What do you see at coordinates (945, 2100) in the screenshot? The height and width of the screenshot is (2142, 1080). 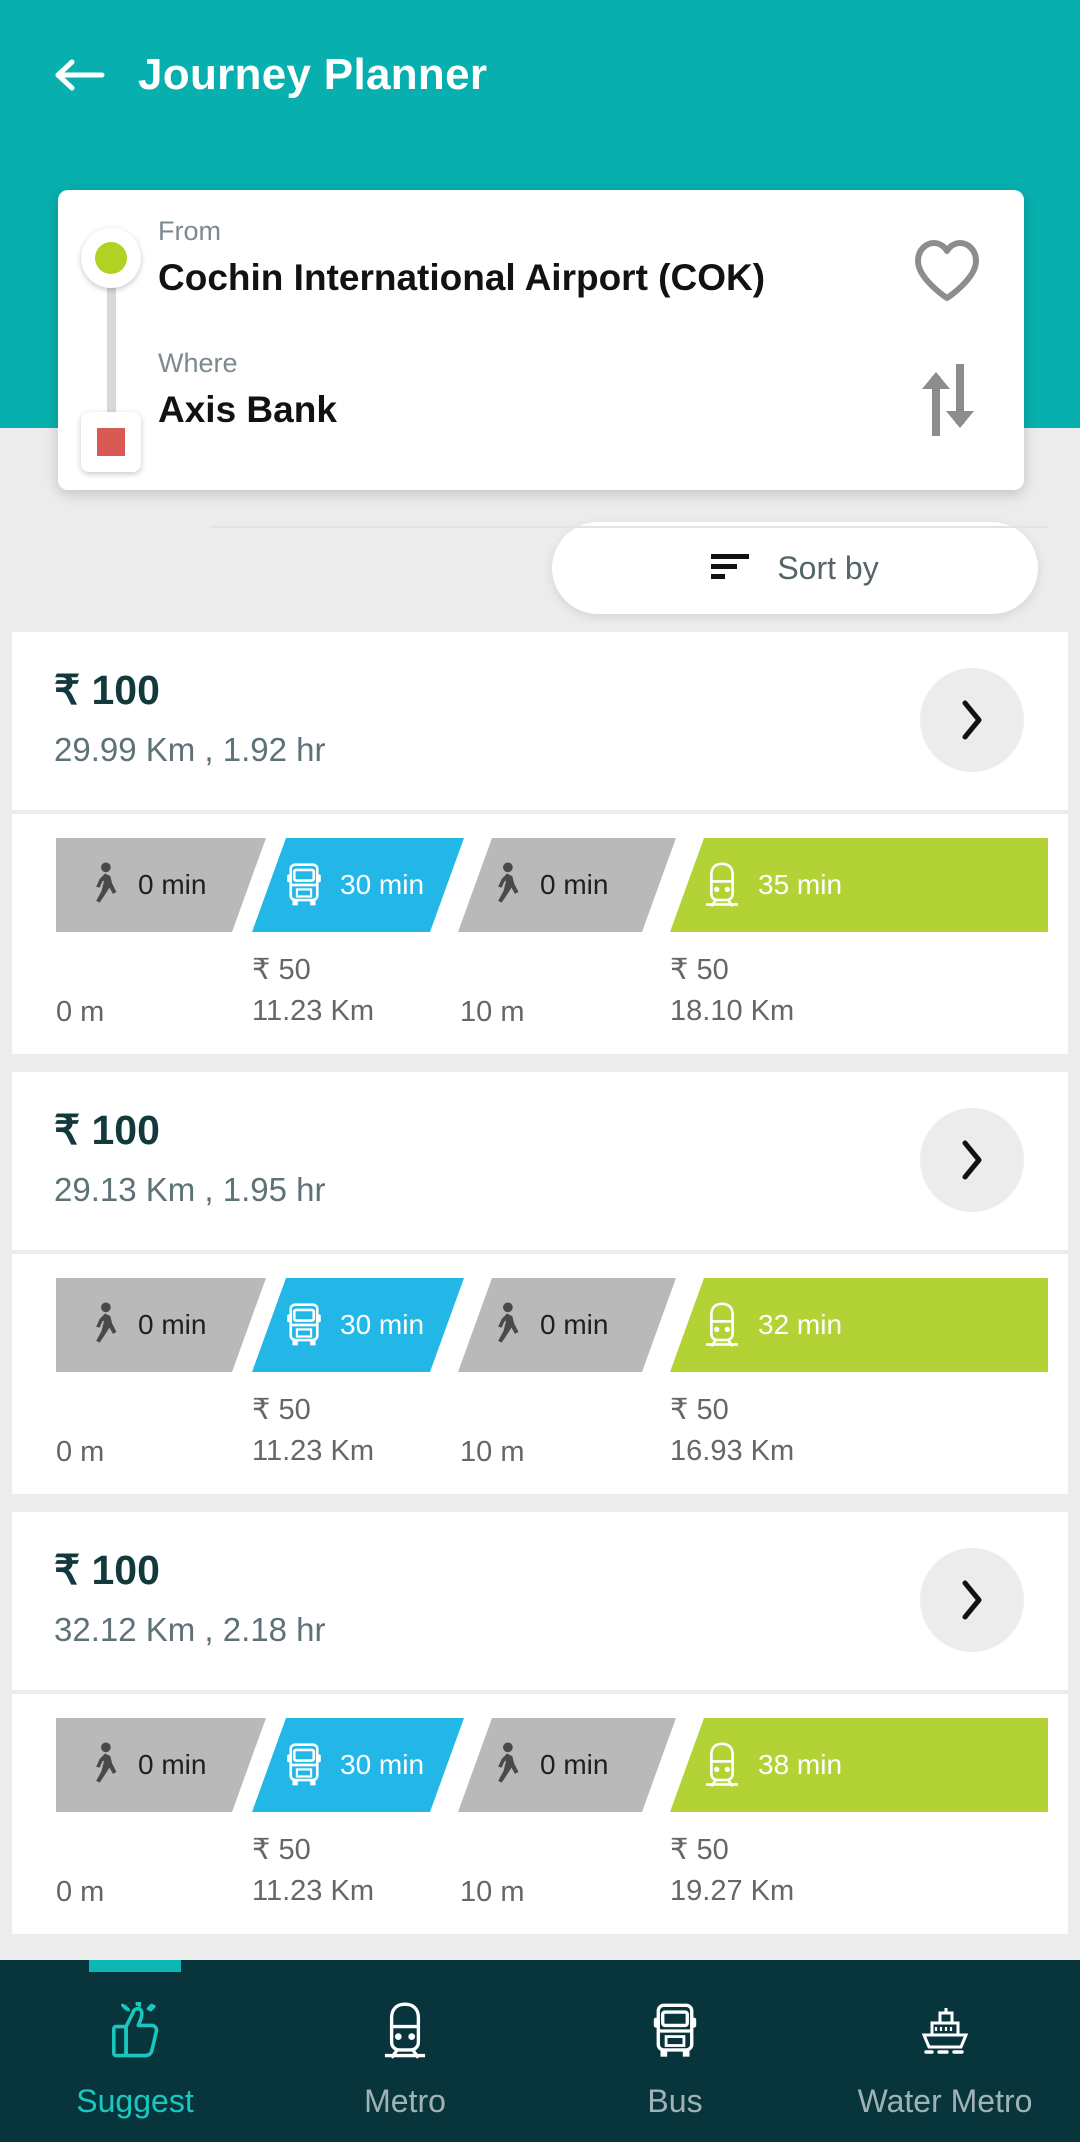 I see `nav-item-label: Water Metro` at bounding box center [945, 2100].